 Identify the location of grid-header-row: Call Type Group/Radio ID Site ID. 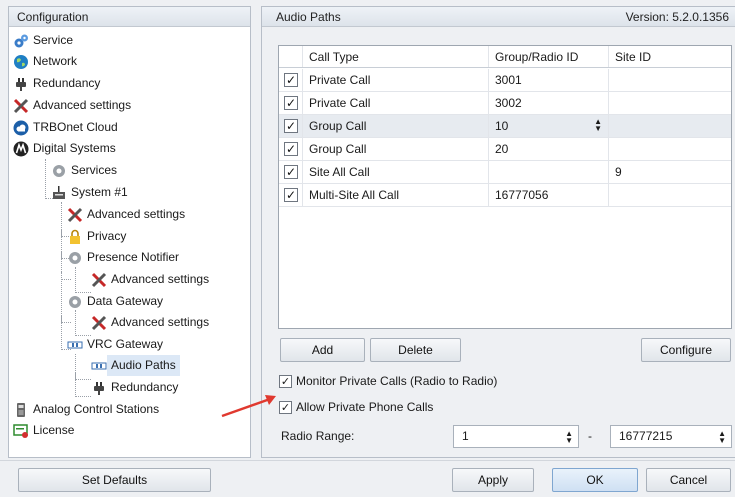
(505, 57).